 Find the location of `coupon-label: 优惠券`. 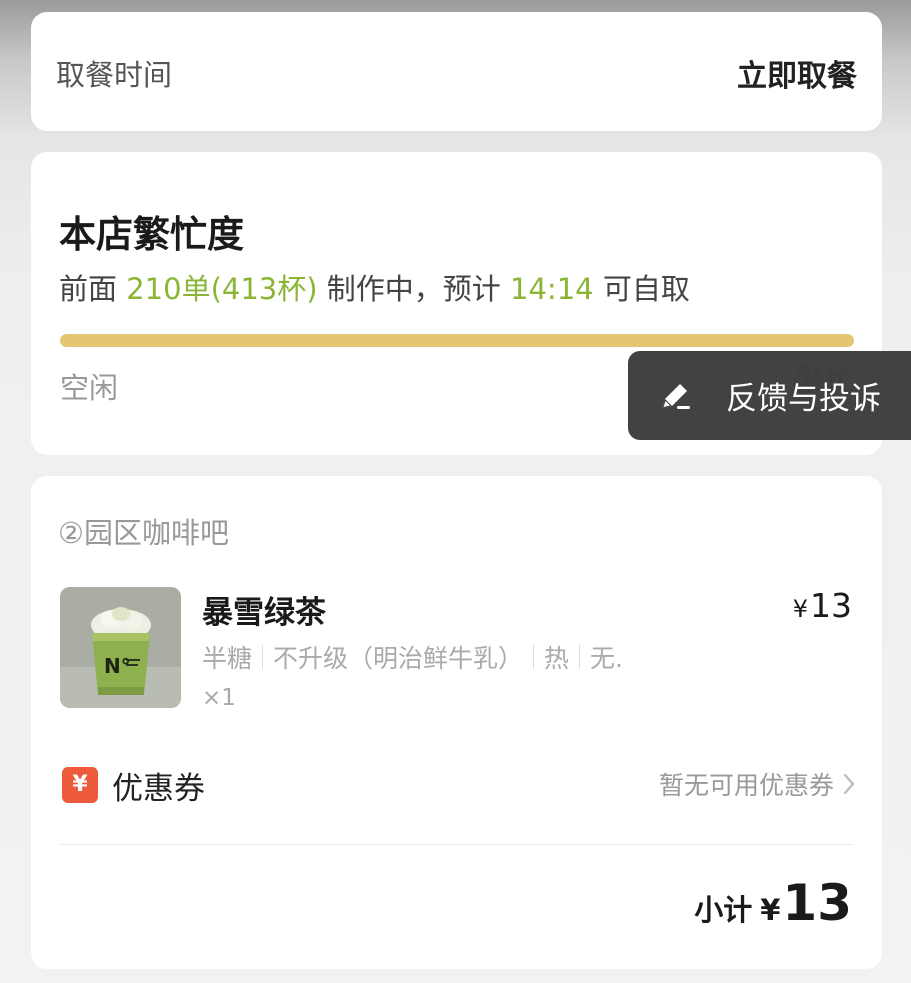

coupon-label: 优惠券 is located at coordinates (158, 789).